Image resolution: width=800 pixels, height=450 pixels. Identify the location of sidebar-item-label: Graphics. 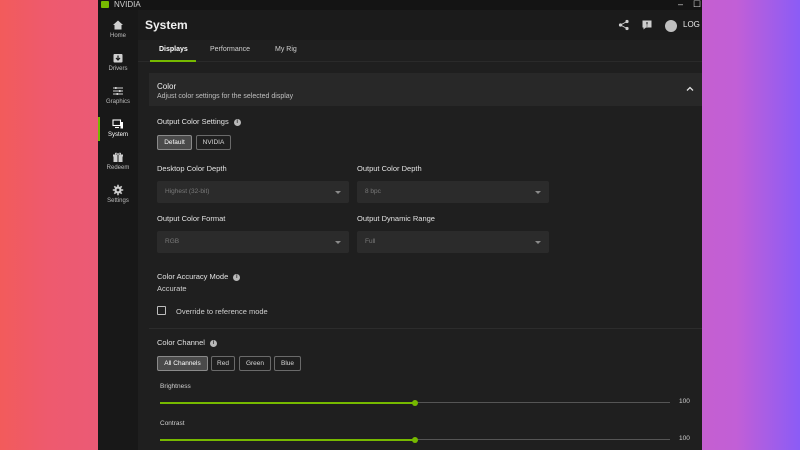
(117, 102).